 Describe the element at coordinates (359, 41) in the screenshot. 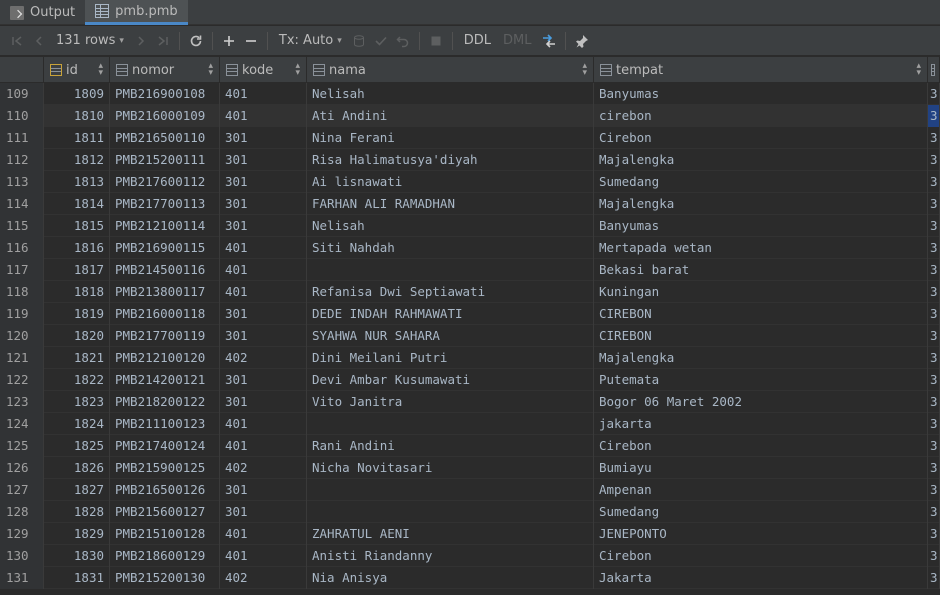

I see `db-commit-button` at that location.